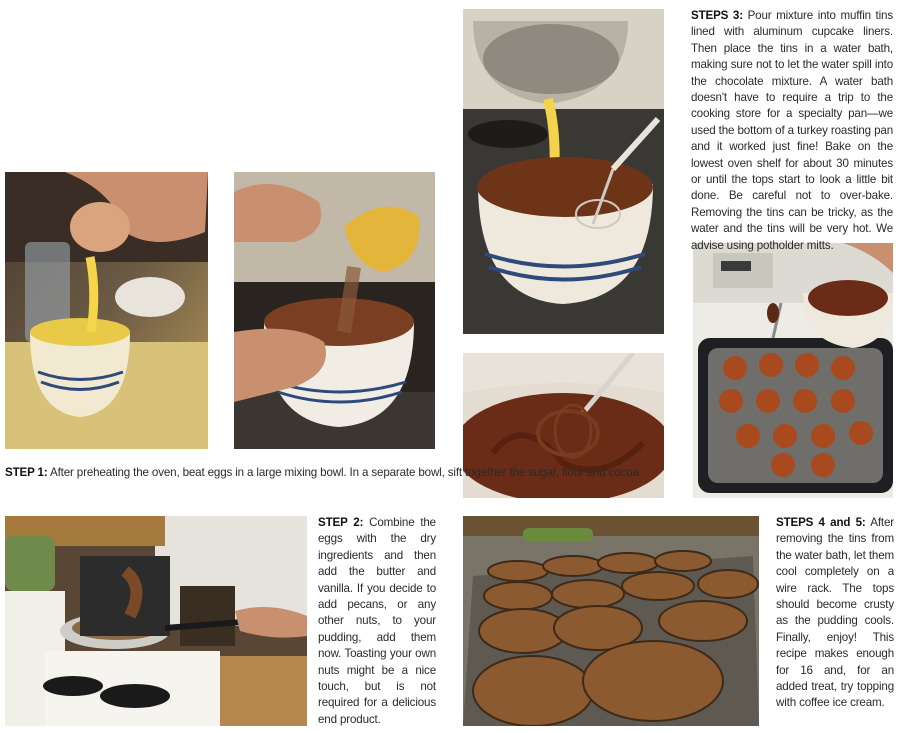 The width and height of the screenshot is (900, 733). I want to click on step-3-label: STEPS 3:, so click(717, 15).